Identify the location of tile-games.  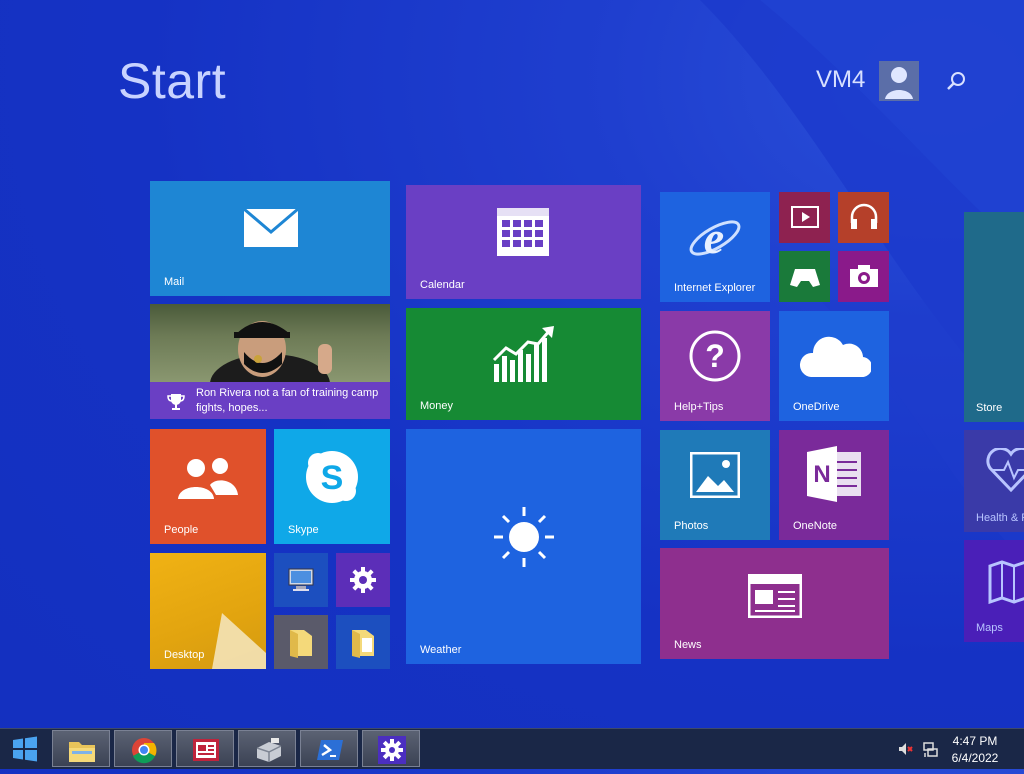
(804, 276).